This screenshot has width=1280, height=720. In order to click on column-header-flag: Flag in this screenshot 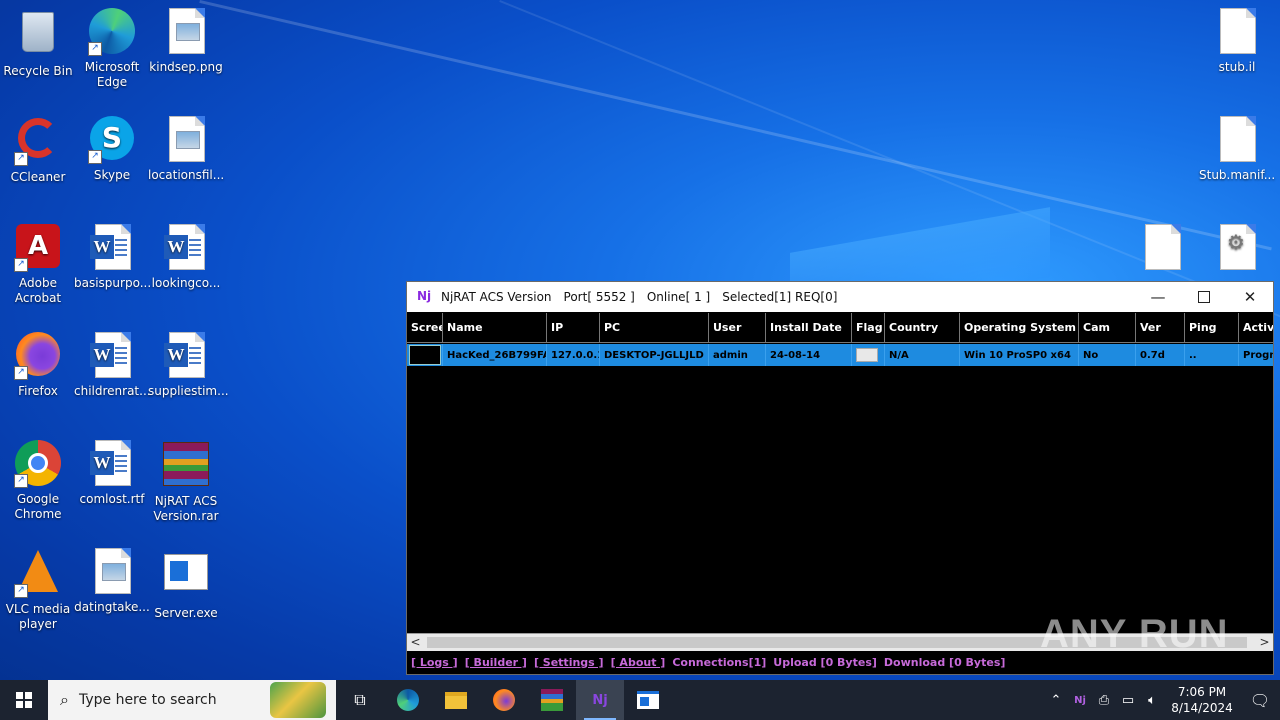, I will do `click(868, 328)`.